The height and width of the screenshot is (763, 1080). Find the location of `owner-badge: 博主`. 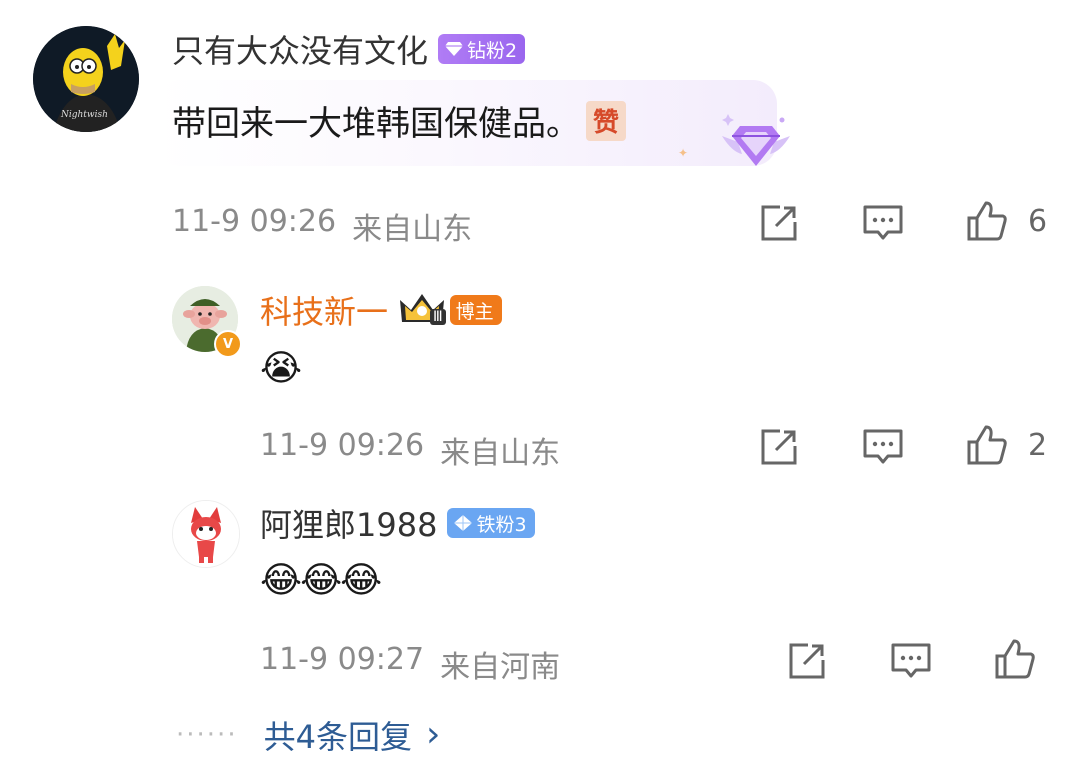

owner-badge: 博主 is located at coordinates (475, 310).